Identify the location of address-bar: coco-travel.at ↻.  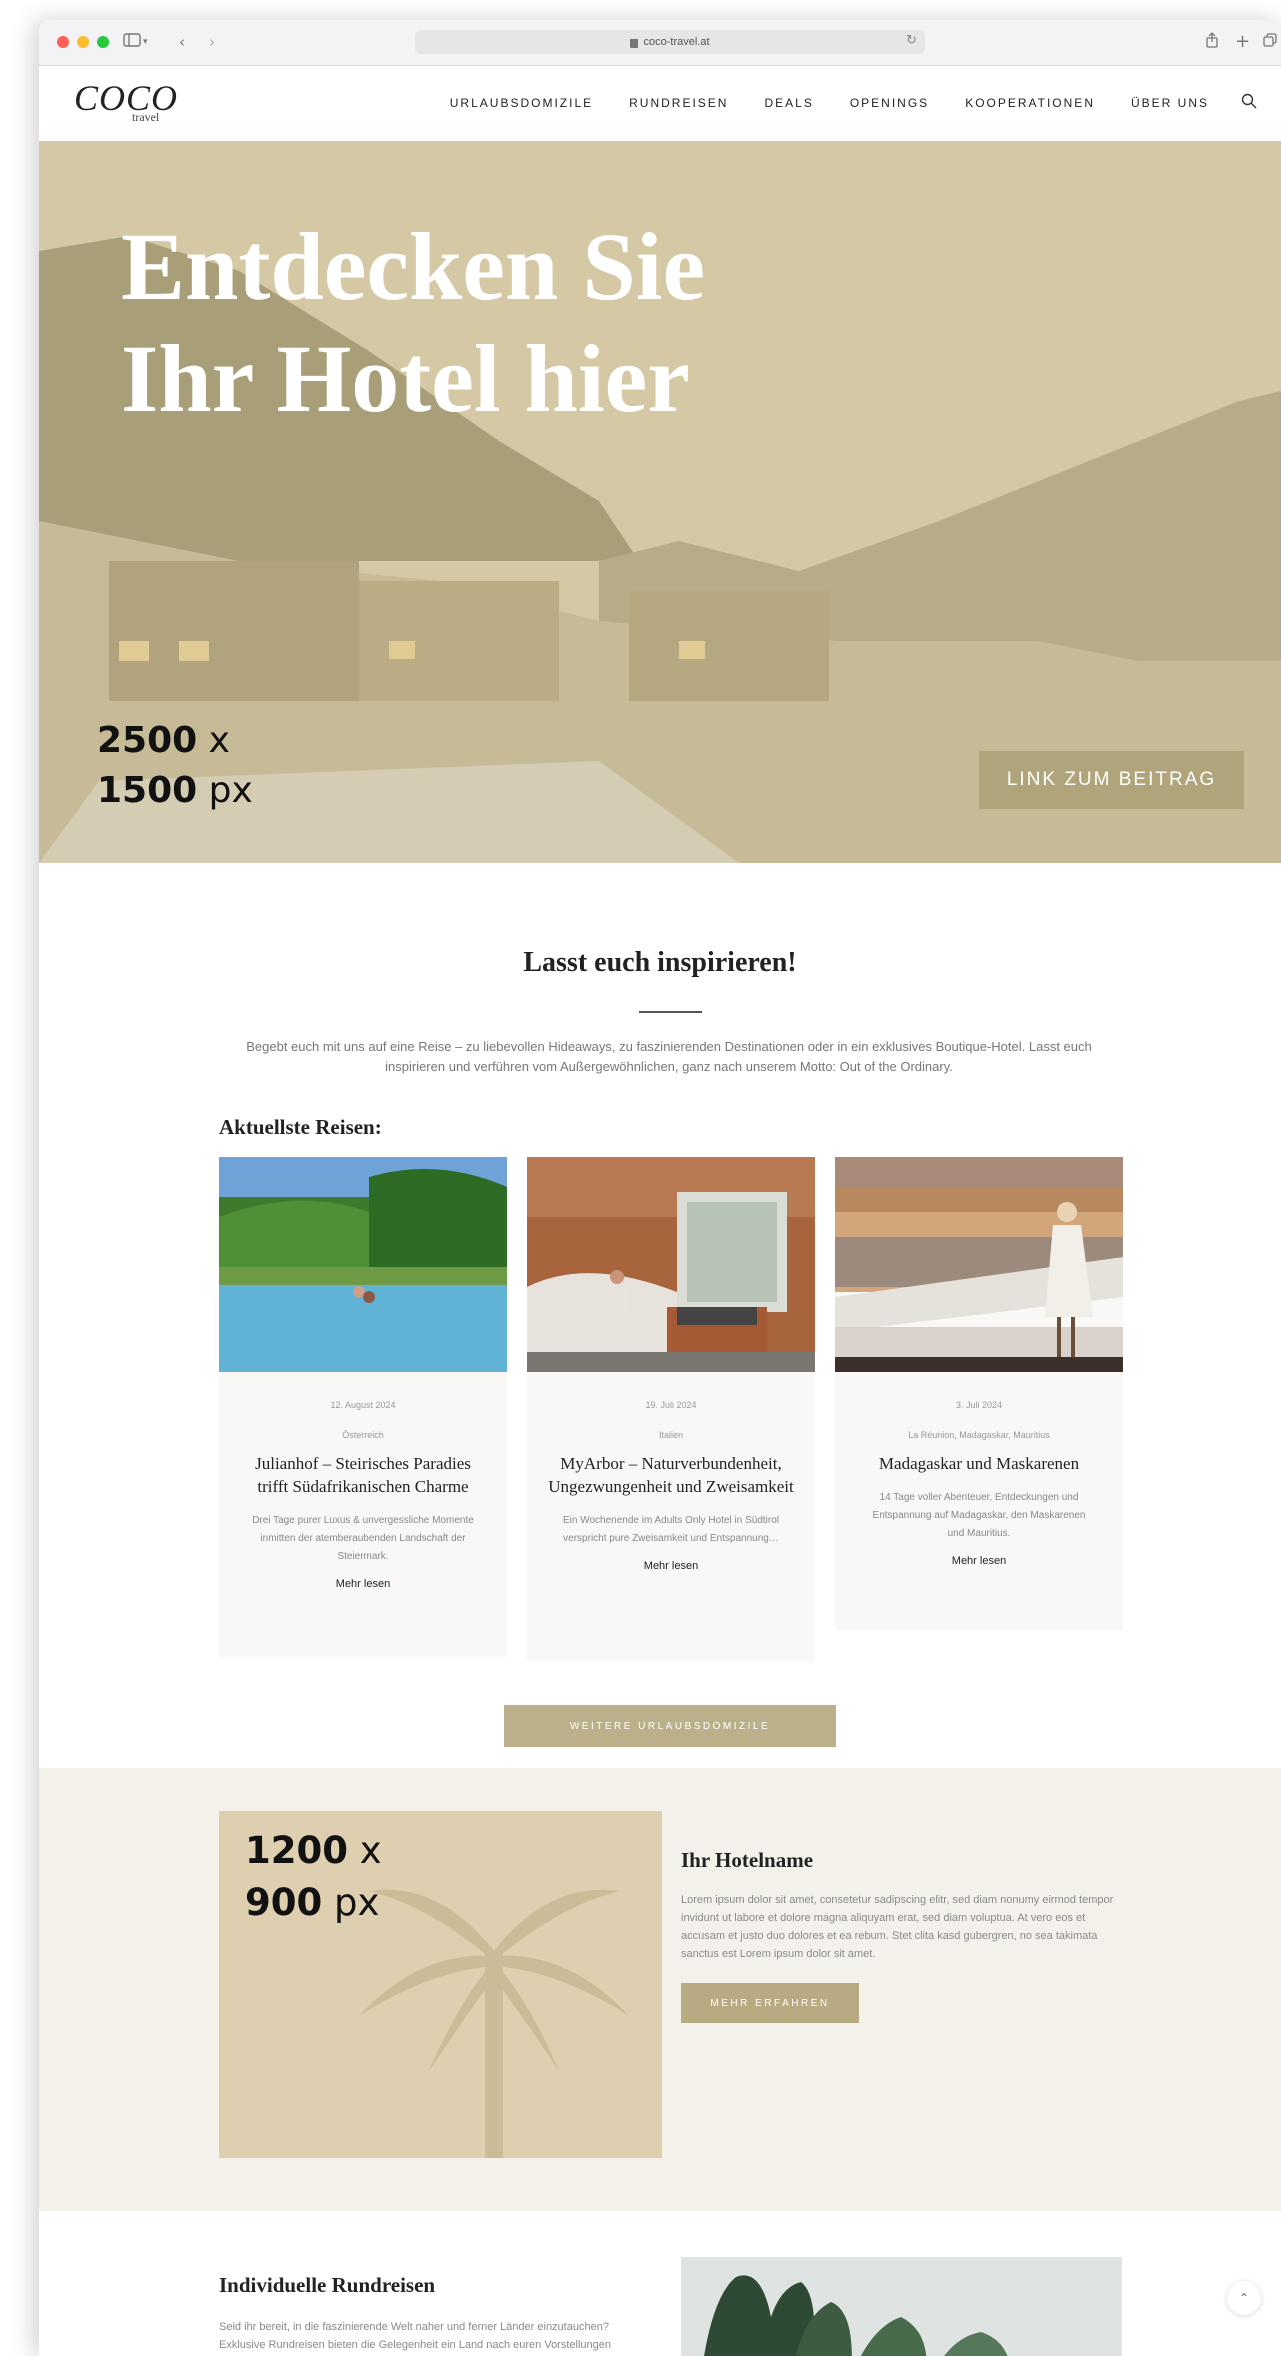
(670, 42).